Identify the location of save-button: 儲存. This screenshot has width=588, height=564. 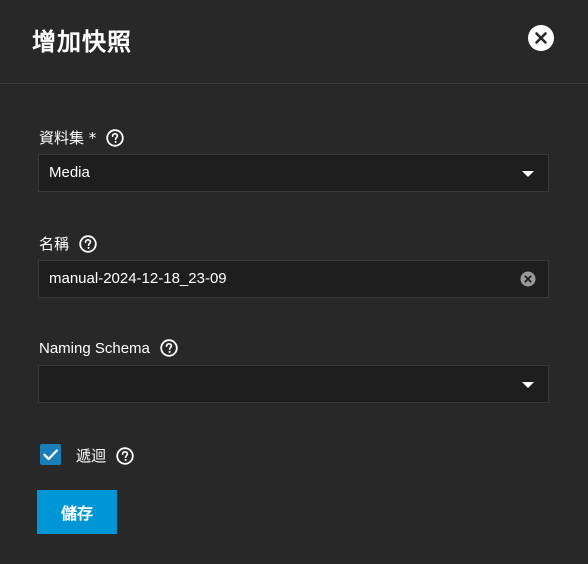
(77, 512).